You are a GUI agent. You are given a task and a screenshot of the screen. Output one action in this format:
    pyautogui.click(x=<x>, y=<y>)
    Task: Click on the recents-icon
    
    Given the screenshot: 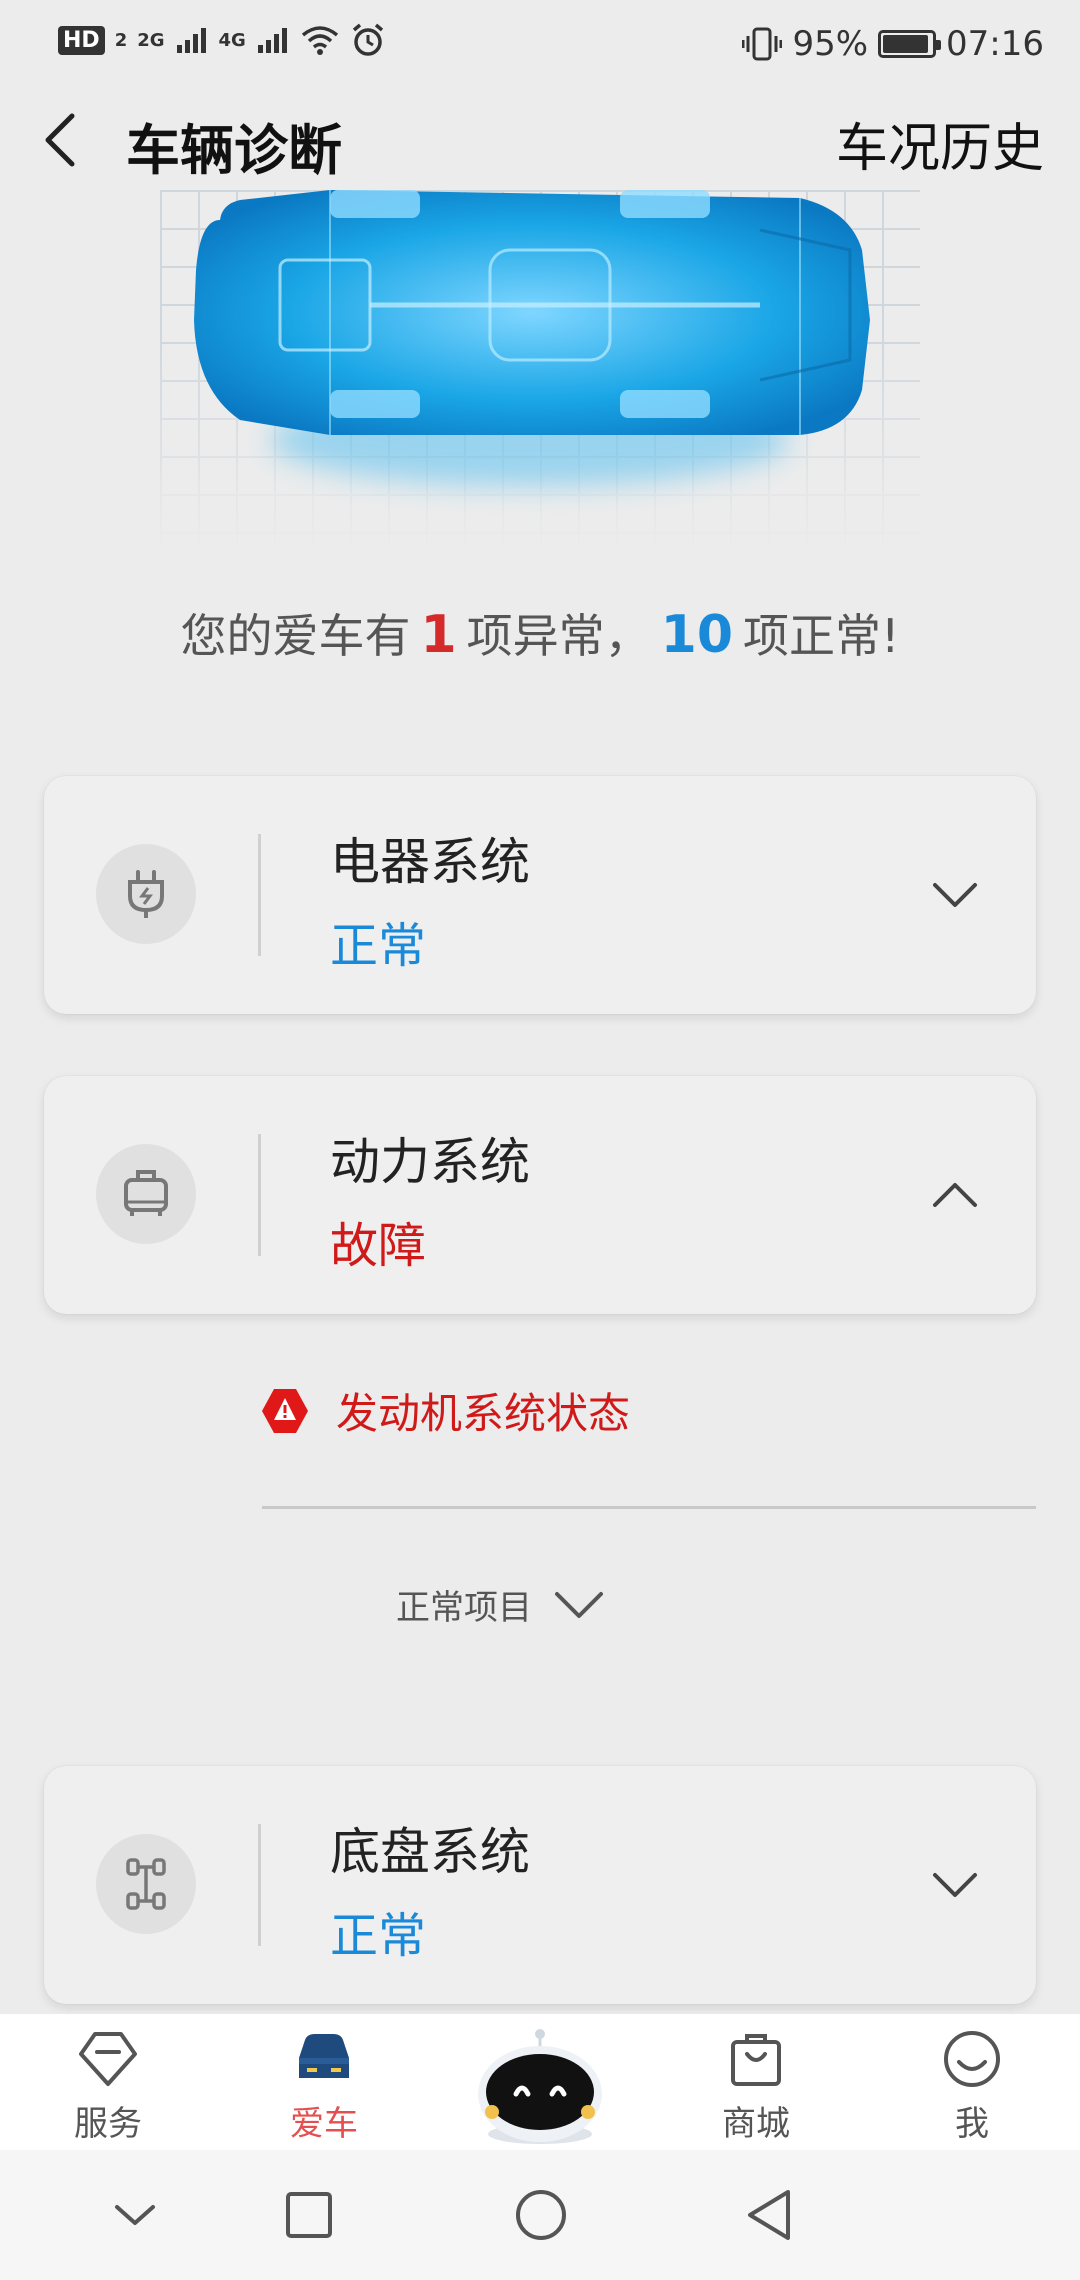 What is the action you would take?
    pyautogui.click(x=309, y=2215)
    